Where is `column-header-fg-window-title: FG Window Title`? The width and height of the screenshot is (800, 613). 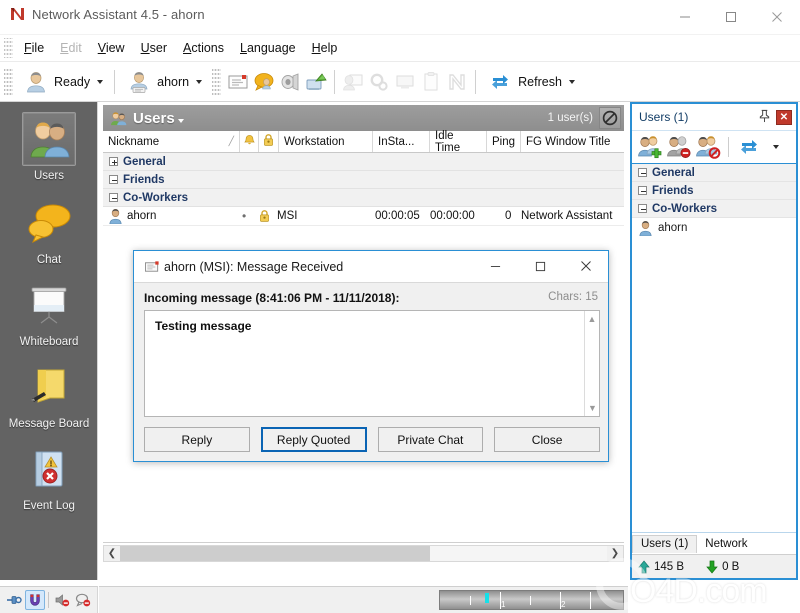
column-header-fg-window-title: FG Window Title is located at coordinates (571, 141).